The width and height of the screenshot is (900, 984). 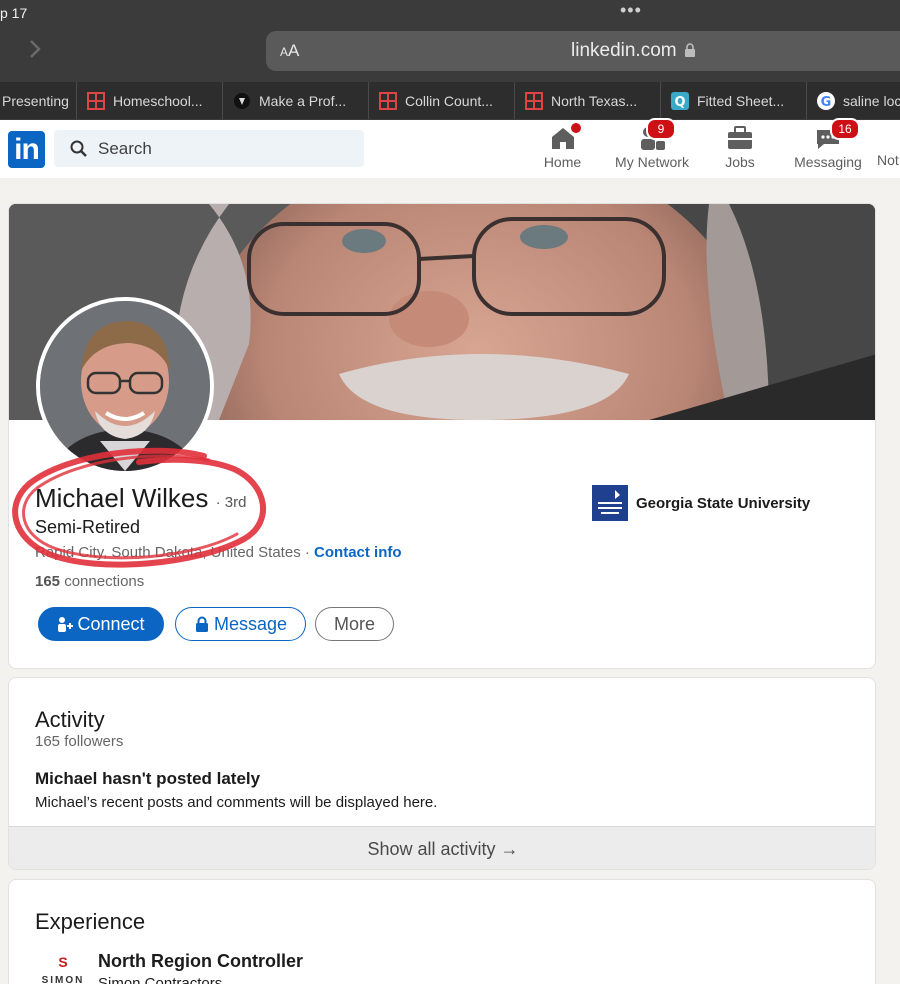 I want to click on messaging-icon: 16, so click(x=837, y=135).